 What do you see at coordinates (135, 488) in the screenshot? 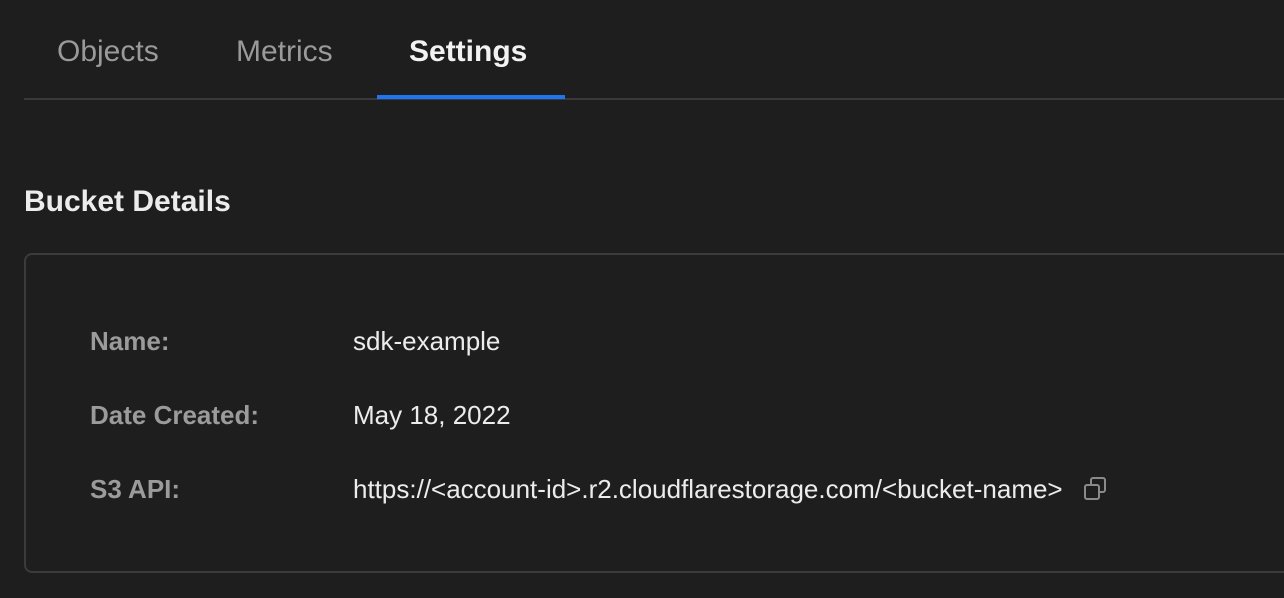
I see `s3-api-label: S3 API:` at bounding box center [135, 488].